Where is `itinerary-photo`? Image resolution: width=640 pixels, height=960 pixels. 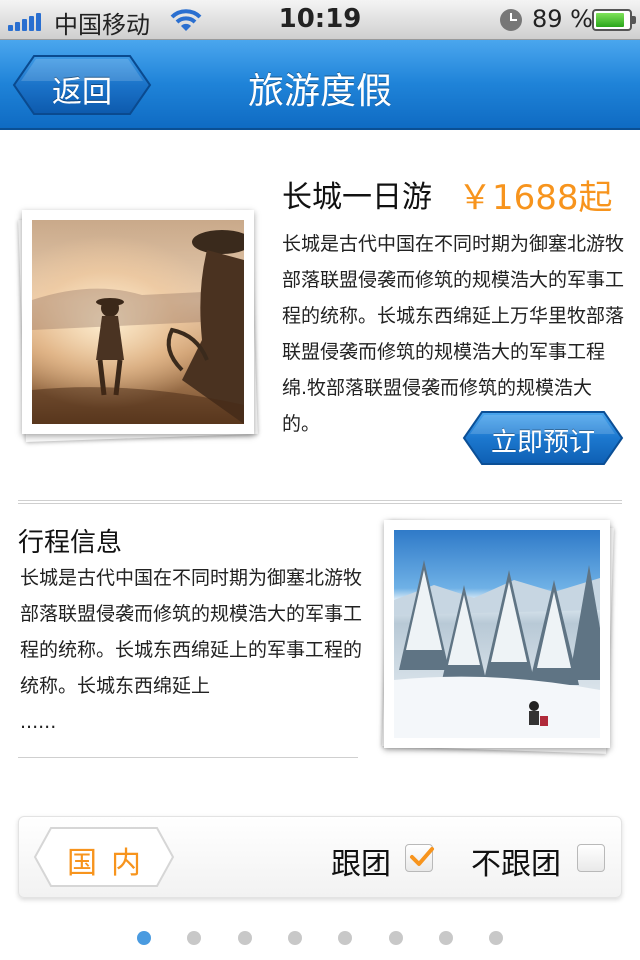
itinerary-photo is located at coordinates (497, 634).